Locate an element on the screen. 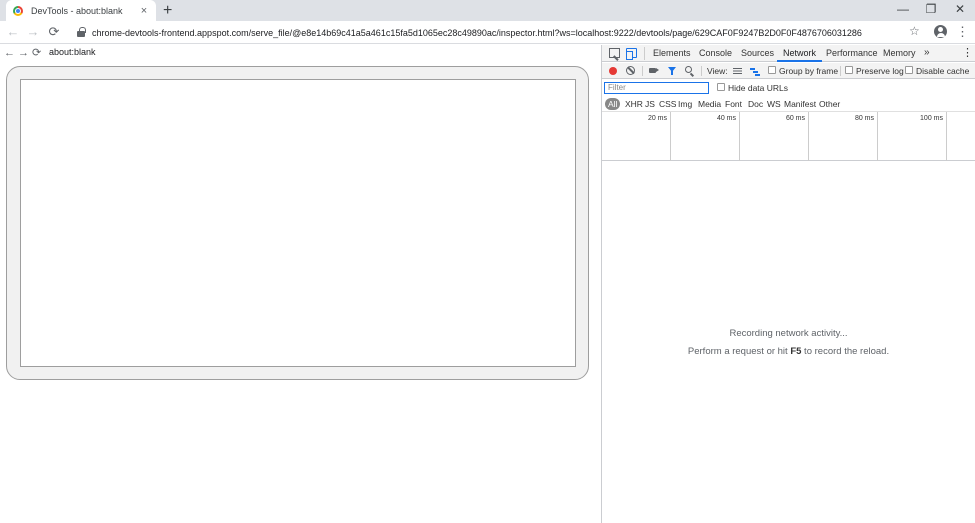  timeline-tick: 40 ms is located at coordinates (705, 136).